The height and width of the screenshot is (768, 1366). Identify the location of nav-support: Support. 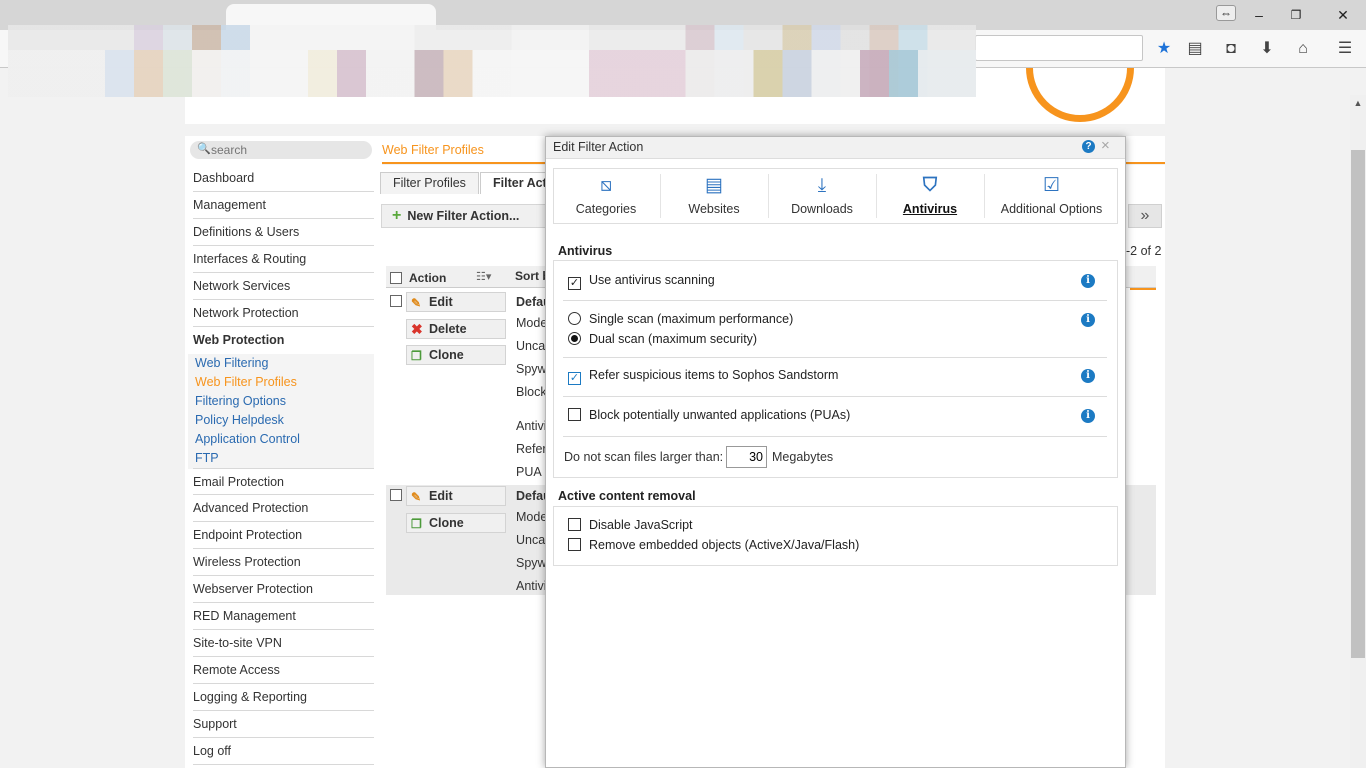
(283, 724).